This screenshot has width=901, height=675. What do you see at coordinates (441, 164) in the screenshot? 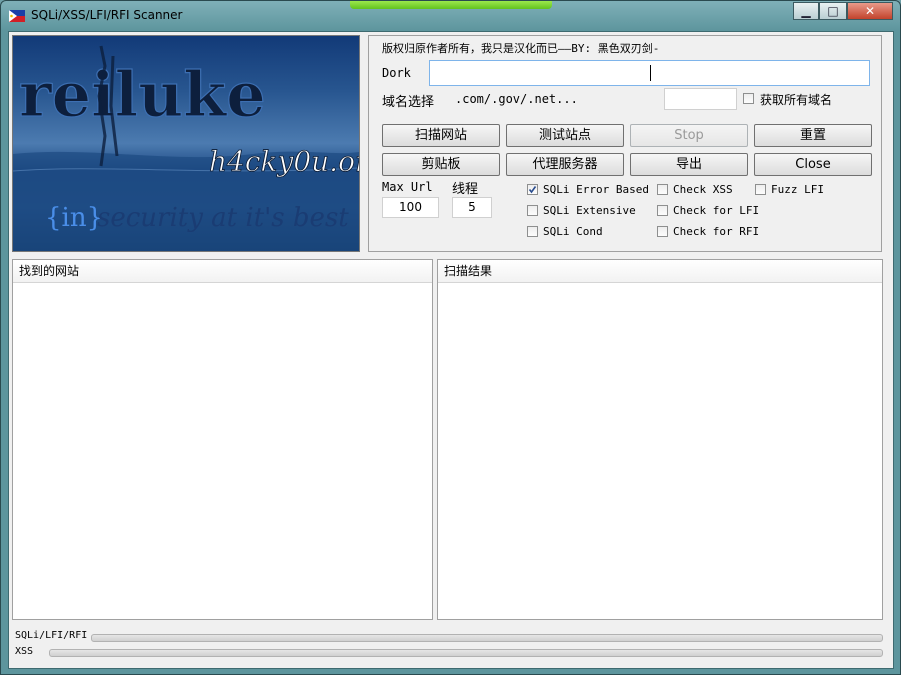
I see `clipboard-button: 剪贴板` at bounding box center [441, 164].